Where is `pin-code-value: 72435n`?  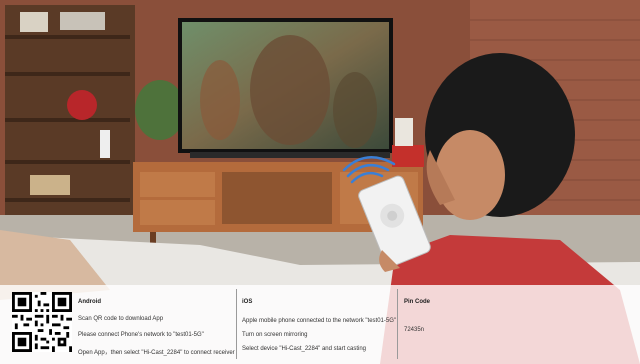
pin-code-value: 72435n is located at coordinates (414, 330).